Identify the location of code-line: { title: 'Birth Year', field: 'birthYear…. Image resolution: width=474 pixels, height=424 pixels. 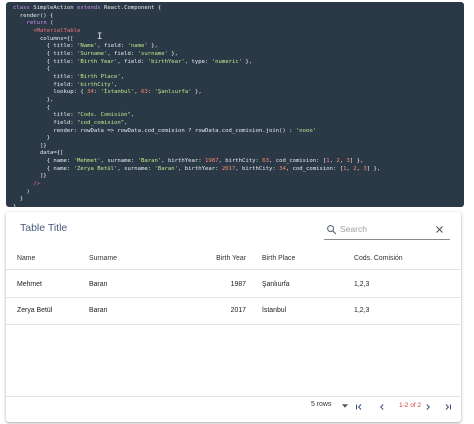
(238, 63).